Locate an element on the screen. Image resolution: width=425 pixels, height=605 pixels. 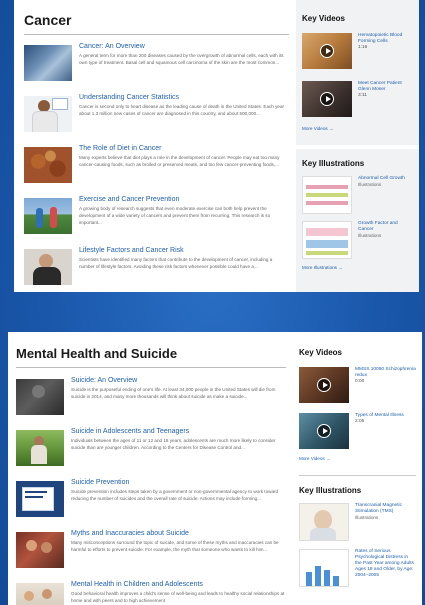
section-title: Mental Health and Suicide is located at coordinates (151, 350).